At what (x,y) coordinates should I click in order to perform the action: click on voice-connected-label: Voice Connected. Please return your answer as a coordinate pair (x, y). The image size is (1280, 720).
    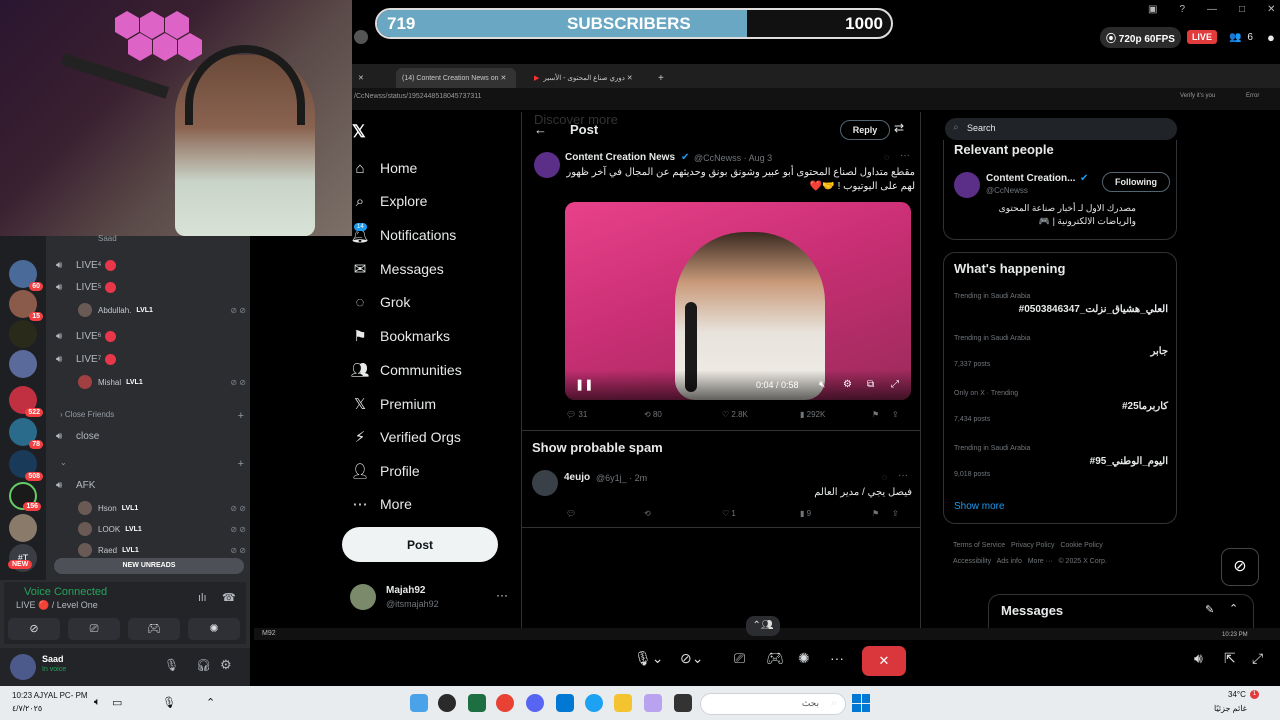
    Looking at the image, I should click on (65, 592).